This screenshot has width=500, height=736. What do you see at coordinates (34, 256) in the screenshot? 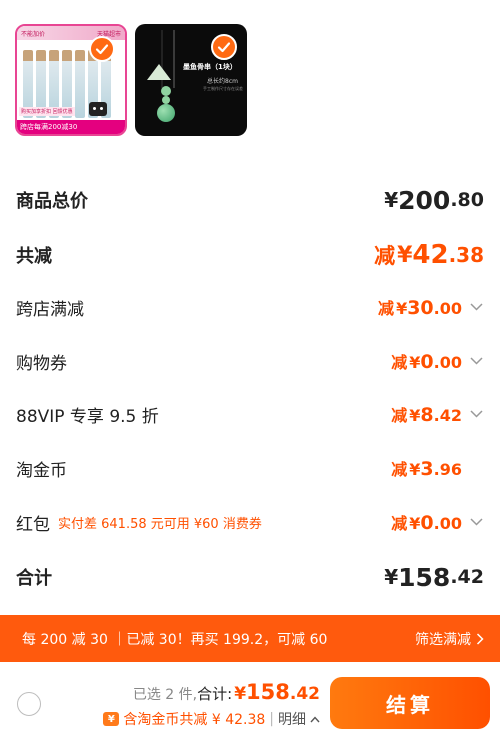
I see `total-reduction-label: 共减` at bounding box center [34, 256].